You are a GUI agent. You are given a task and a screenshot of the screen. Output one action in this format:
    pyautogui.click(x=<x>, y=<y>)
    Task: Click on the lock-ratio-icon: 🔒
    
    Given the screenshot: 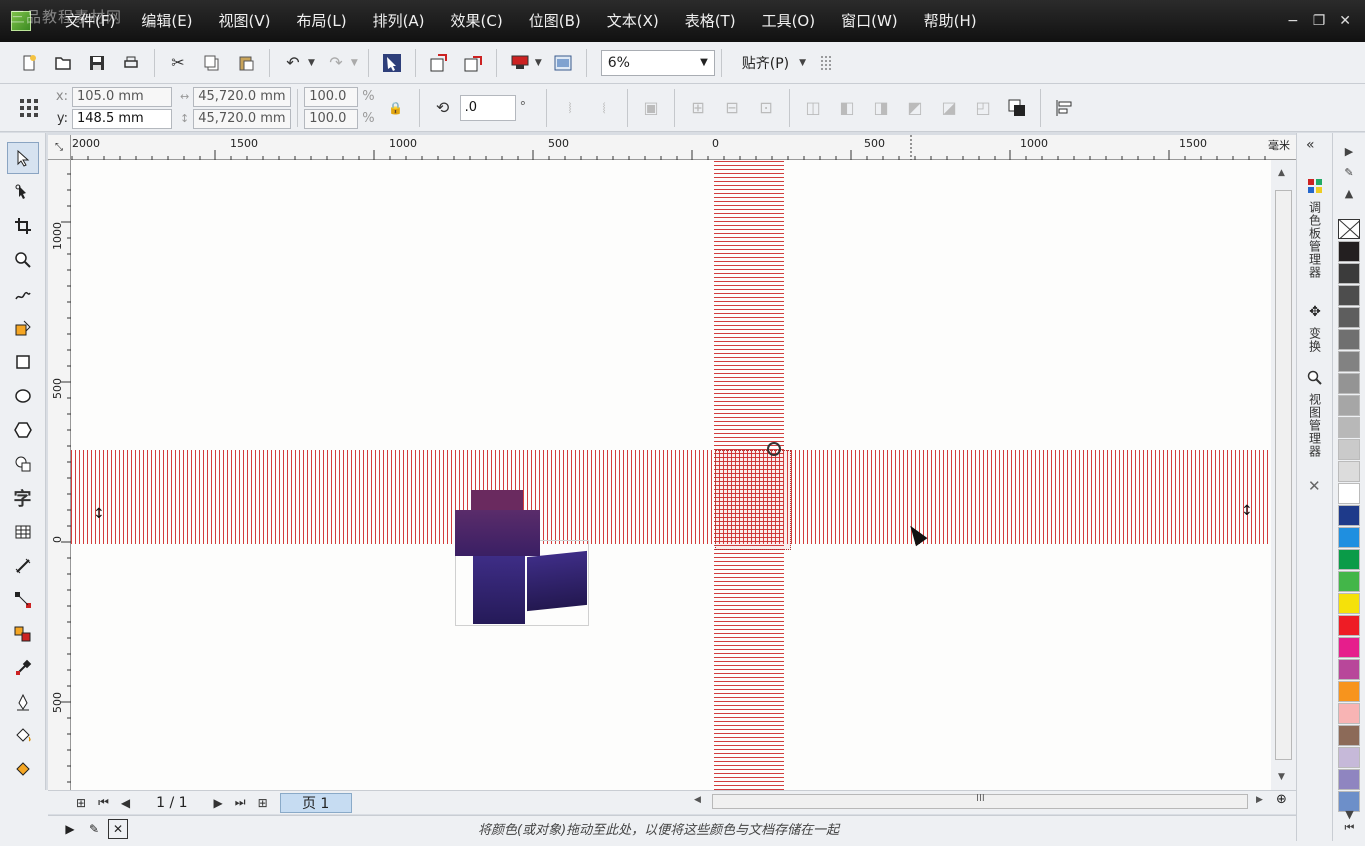 What is the action you would take?
    pyautogui.click(x=396, y=108)
    